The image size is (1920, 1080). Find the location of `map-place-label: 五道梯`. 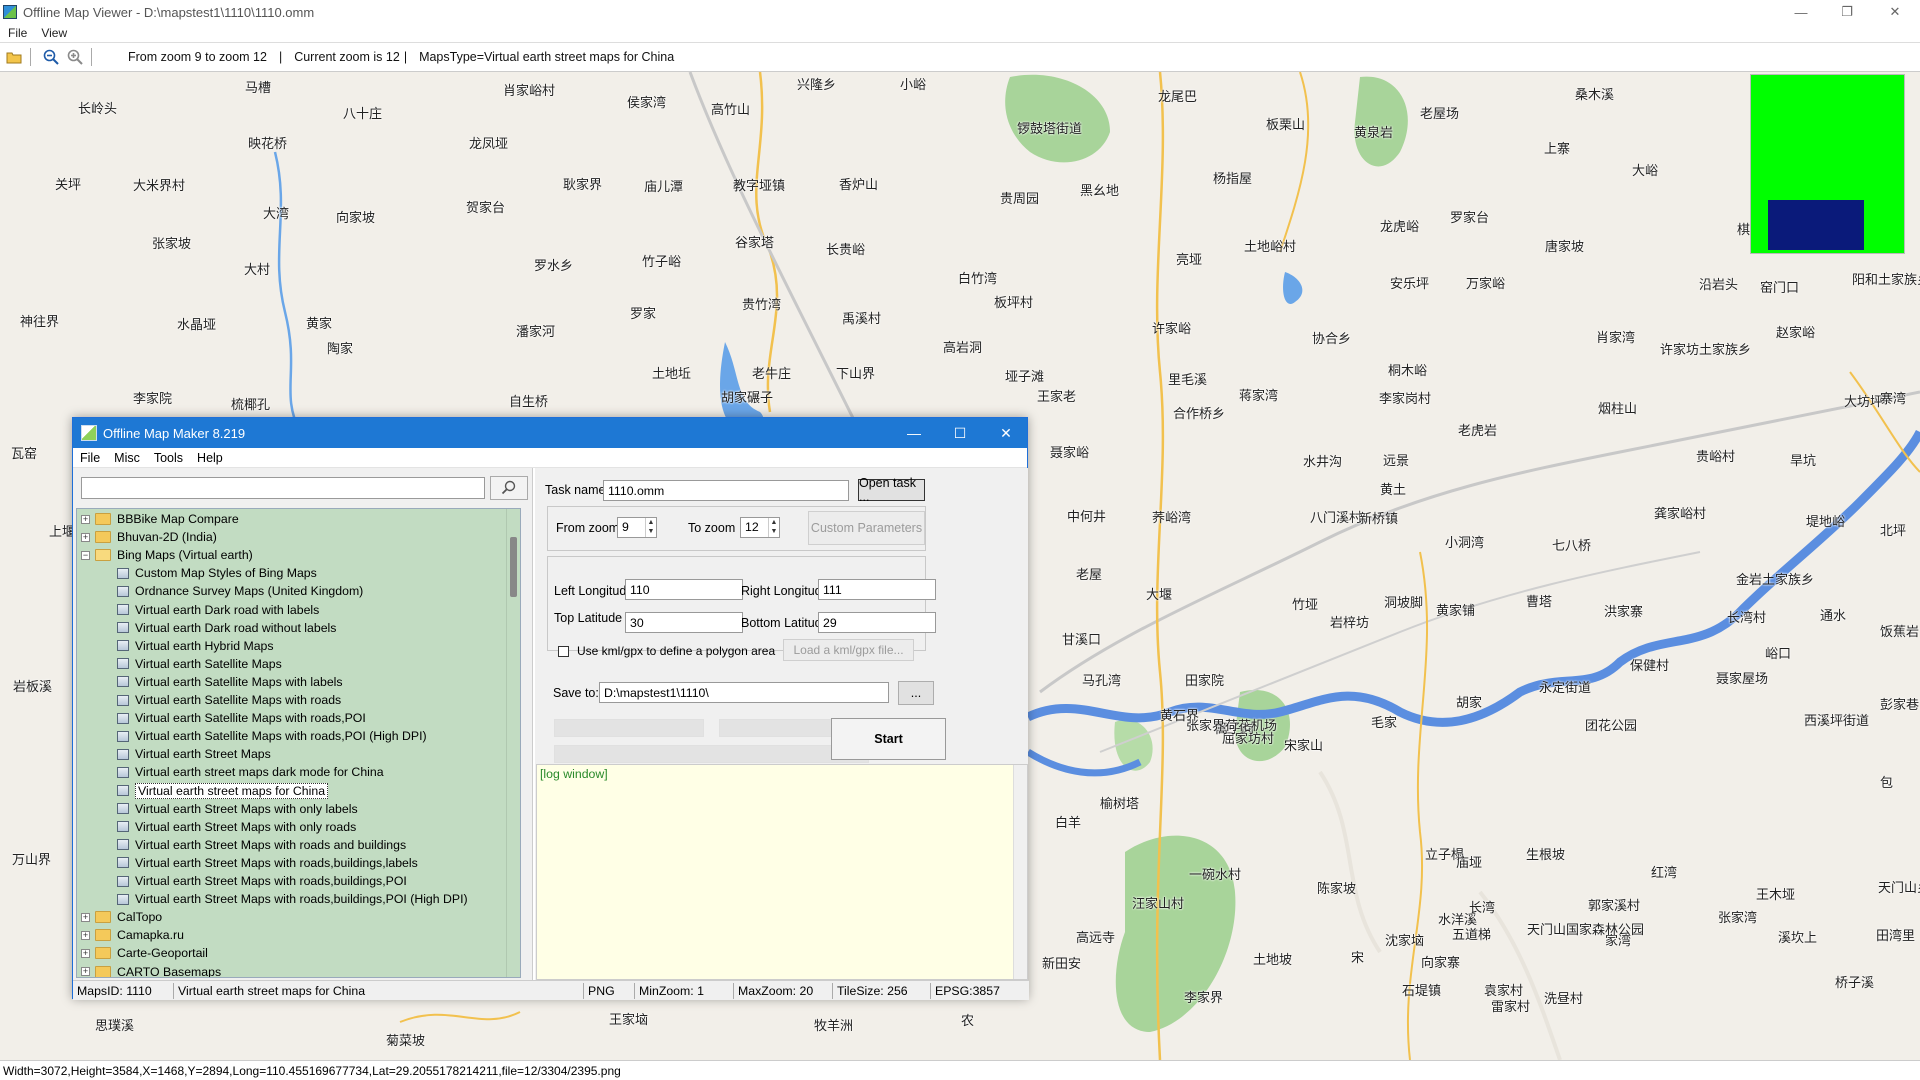

map-place-label: 五道梯 is located at coordinates (1472, 934).